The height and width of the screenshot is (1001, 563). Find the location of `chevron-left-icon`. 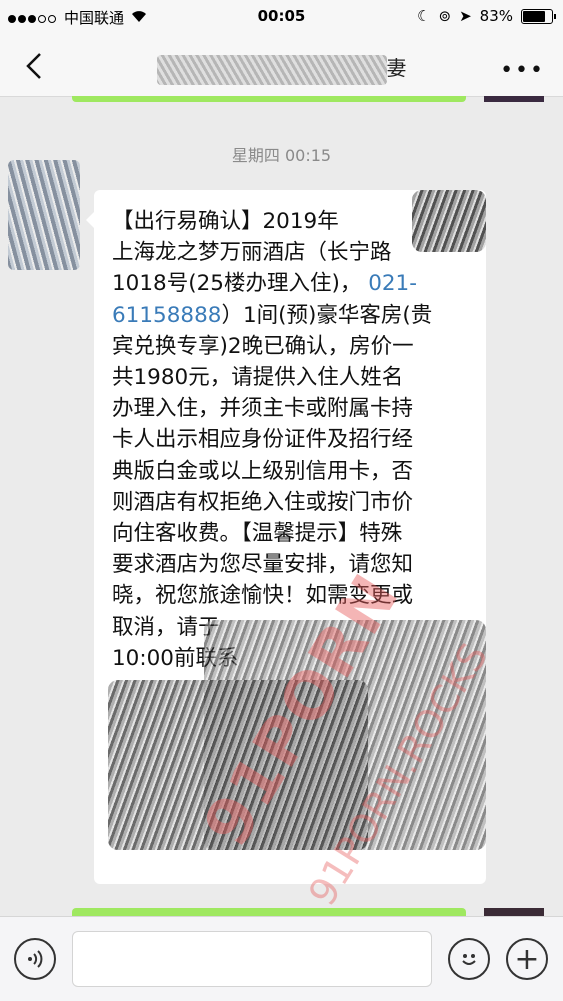

chevron-left-icon is located at coordinates (33, 66).